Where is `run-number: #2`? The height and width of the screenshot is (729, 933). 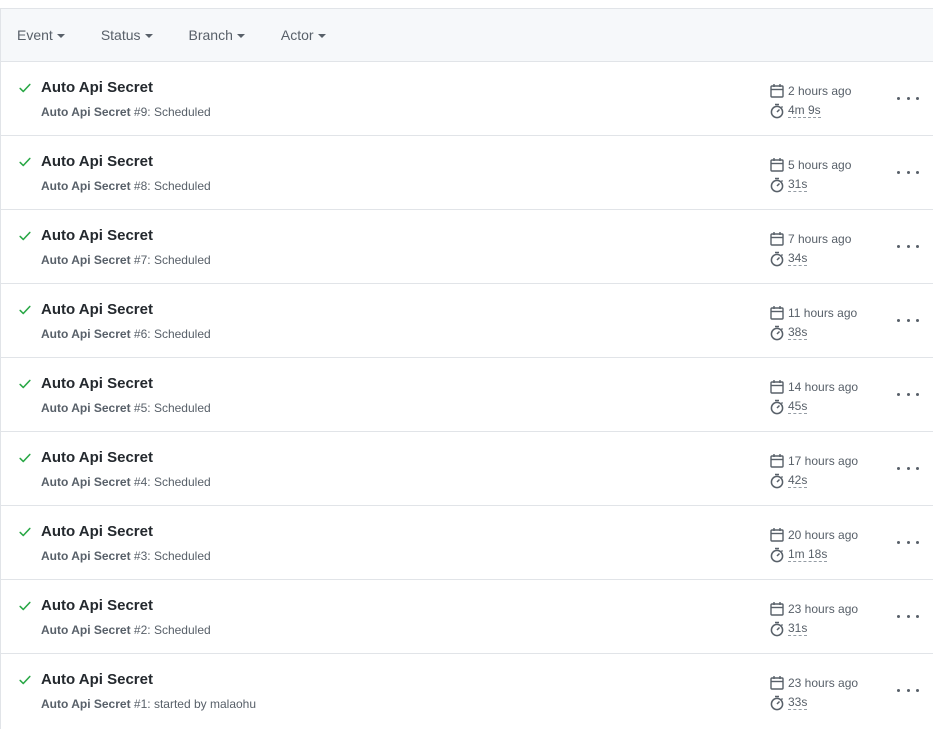
run-number: #2 is located at coordinates (140, 630).